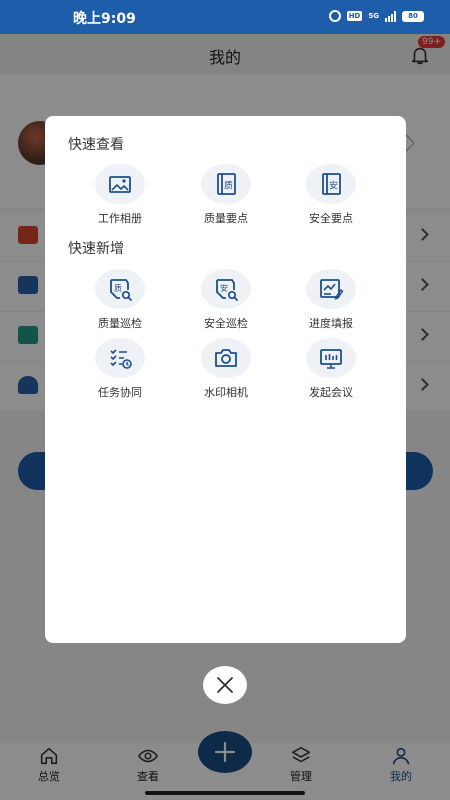  Describe the element at coordinates (331, 359) in the screenshot. I see `meeting-icon` at that location.